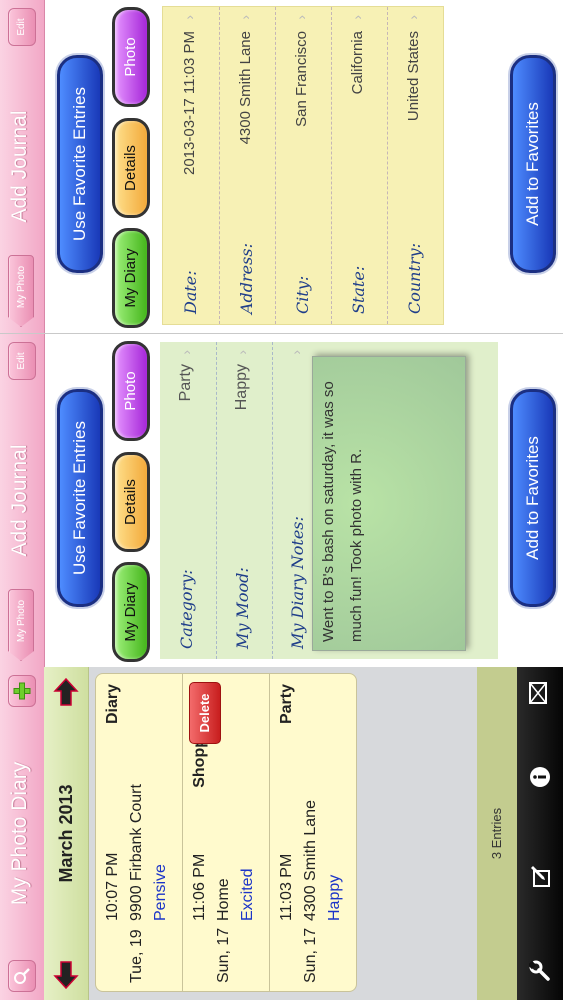  Describe the element at coordinates (286, 887) in the screenshot. I see `entry-time: 11:03 PM` at that location.